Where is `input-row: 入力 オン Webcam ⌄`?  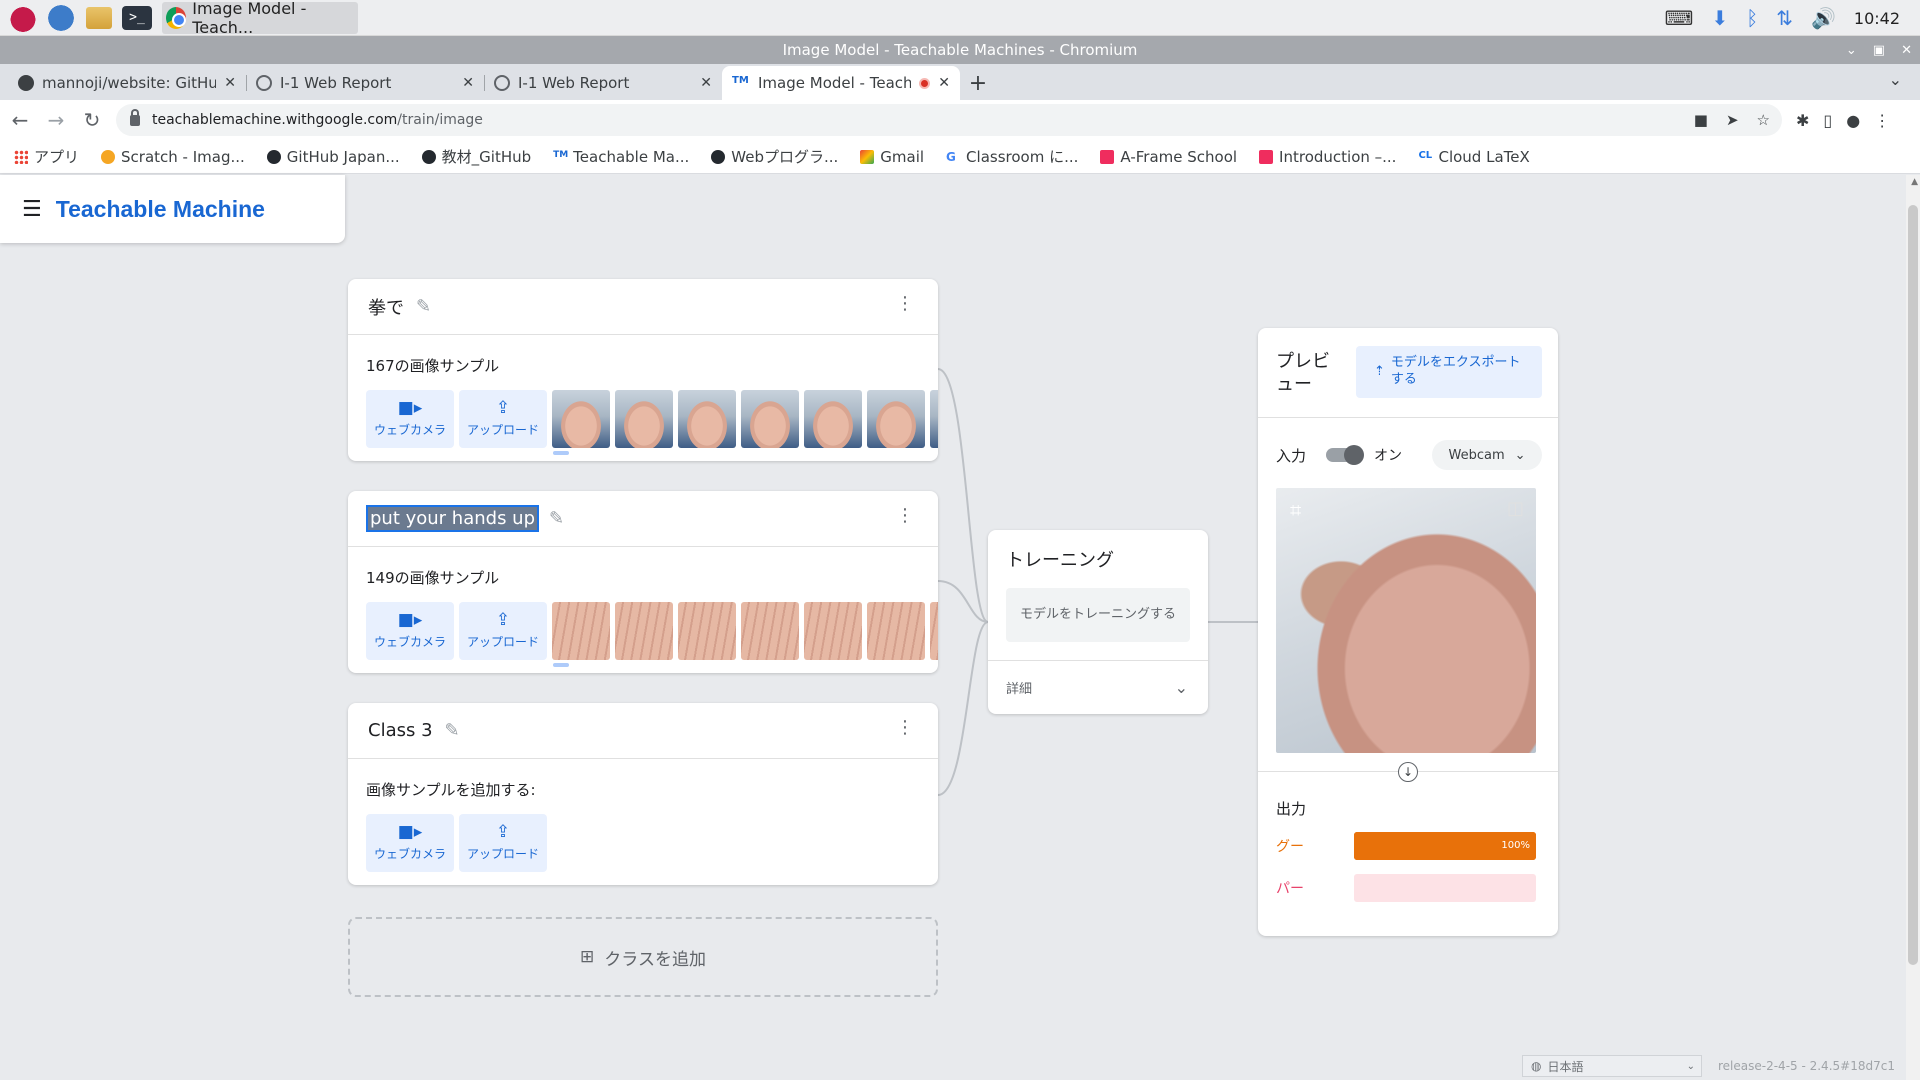 input-row: 入力 オン Webcam ⌄ is located at coordinates (1409, 455).